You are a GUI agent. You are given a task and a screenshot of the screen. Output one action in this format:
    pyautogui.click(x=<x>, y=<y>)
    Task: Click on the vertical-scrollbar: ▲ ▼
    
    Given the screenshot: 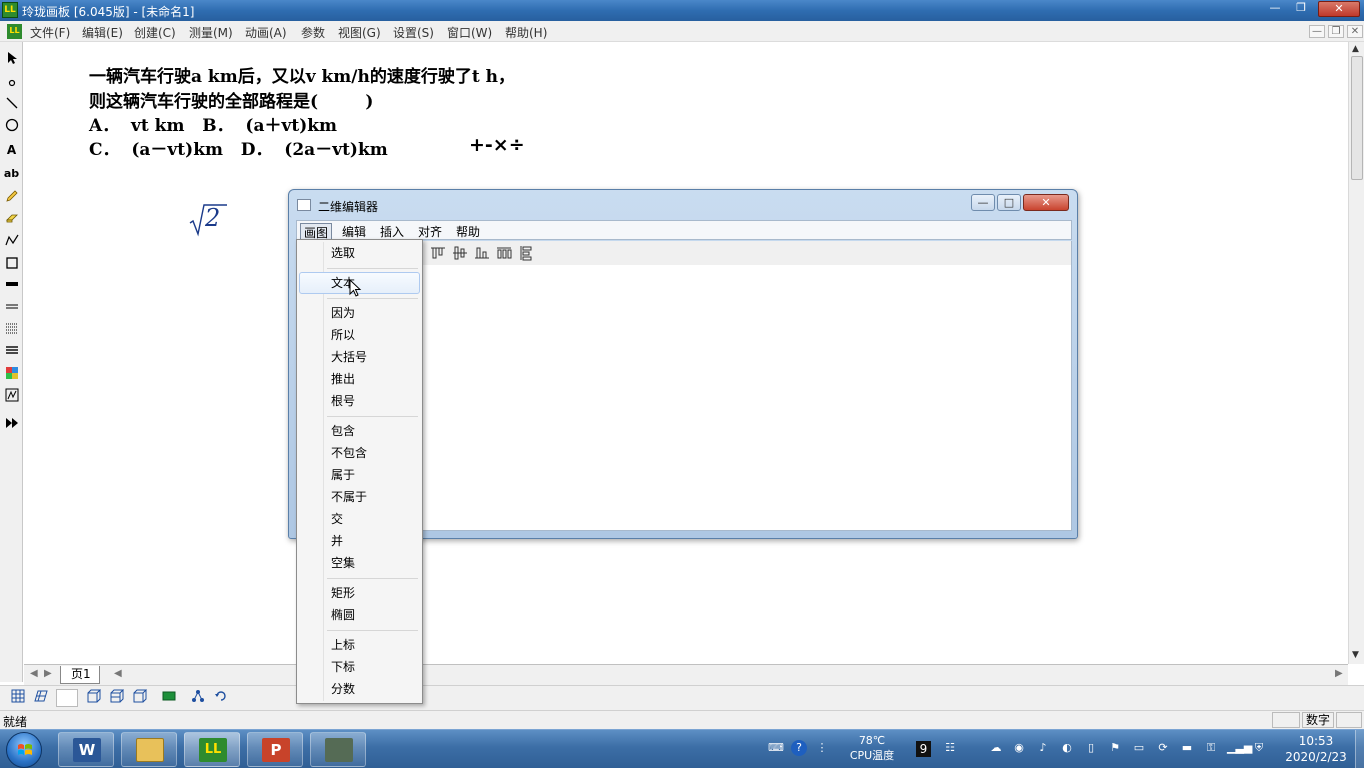 What is the action you would take?
    pyautogui.click(x=1356, y=353)
    